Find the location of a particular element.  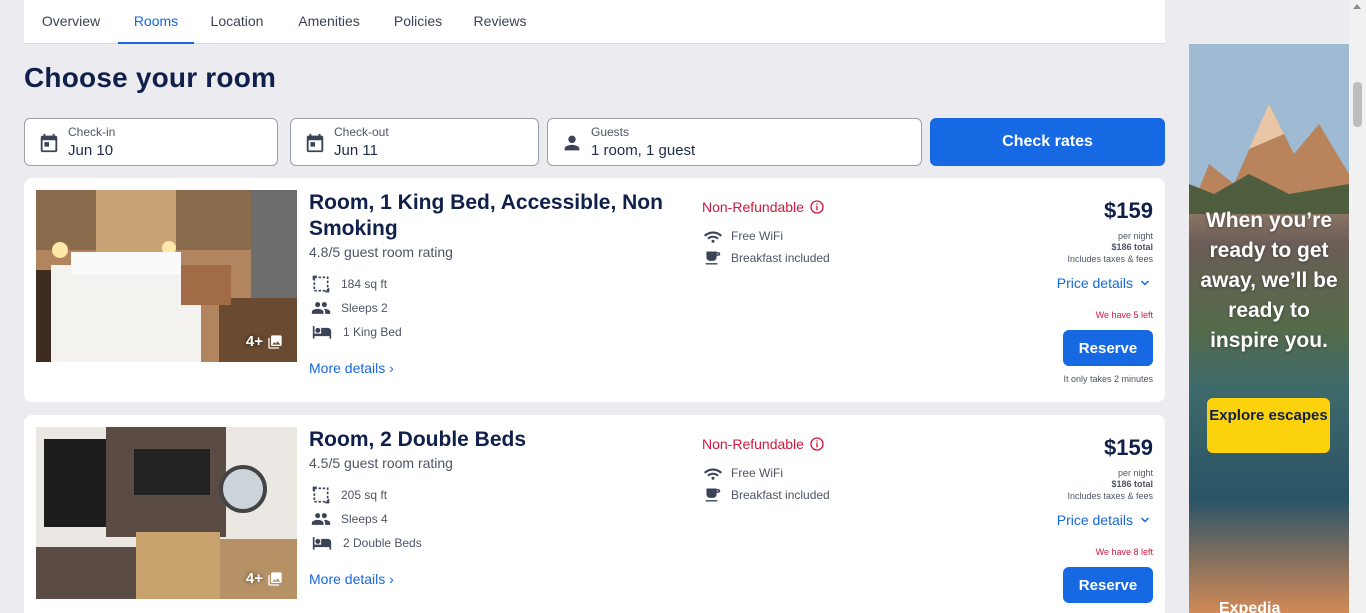

tab-rooms: Rooms is located at coordinates (156, 22).